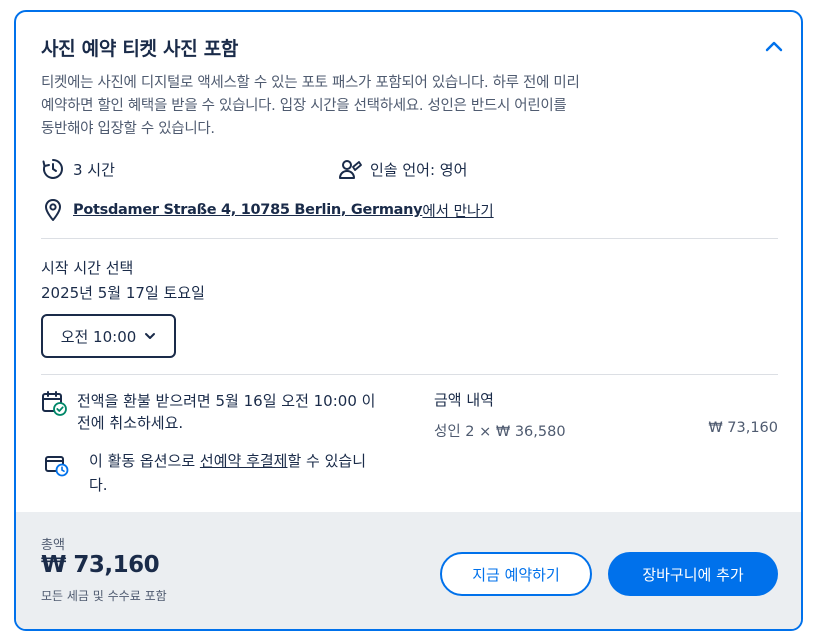 Image resolution: width=816 pixels, height=640 pixels. What do you see at coordinates (53, 210) in the screenshot?
I see `location-pin-icon` at bounding box center [53, 210].